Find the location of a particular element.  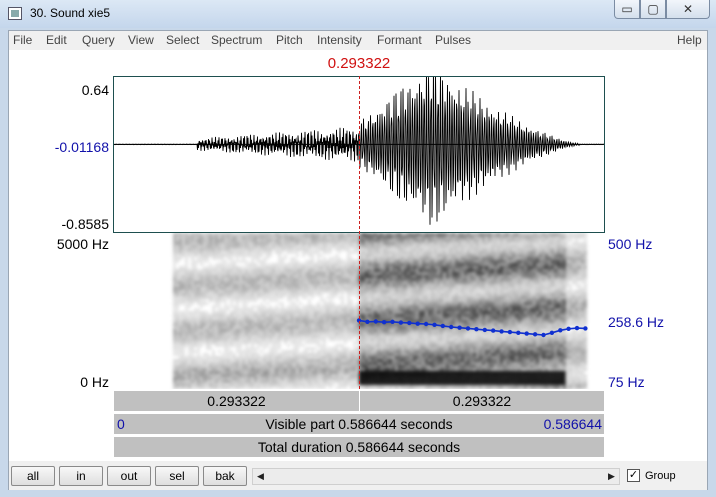

bottom-toolbar: all in out sel bak ◀ ▶ ✓ Group is located at coordinates (358, 476).